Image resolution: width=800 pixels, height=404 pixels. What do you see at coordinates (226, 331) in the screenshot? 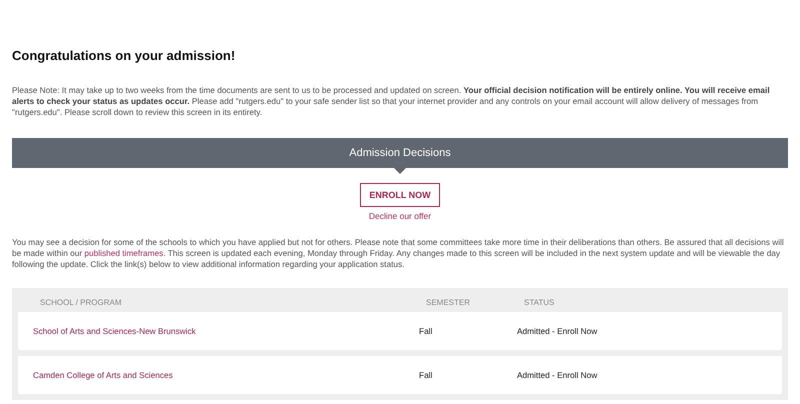
I see `school-link: School of Arts and Sciences-New Brunswick` at bounding box center [226, 331].